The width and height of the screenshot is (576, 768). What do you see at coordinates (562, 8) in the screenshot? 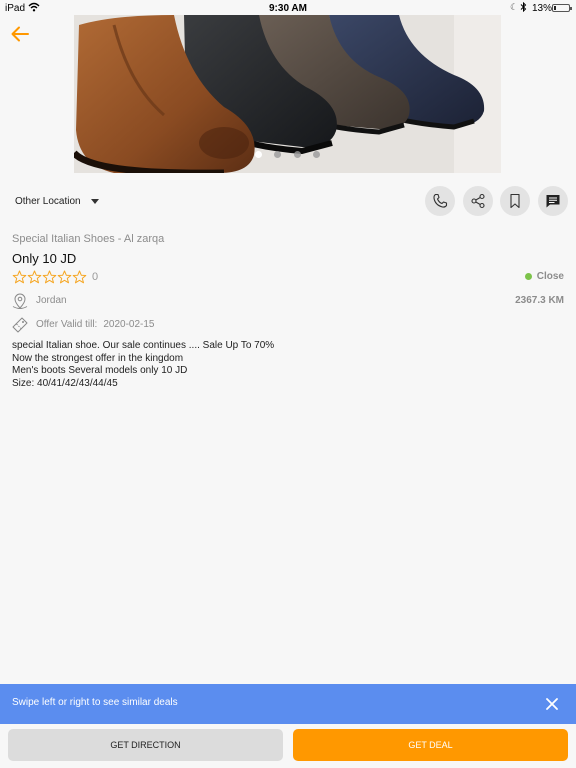
I see `battery-icon` at bounding box center [562, 8].